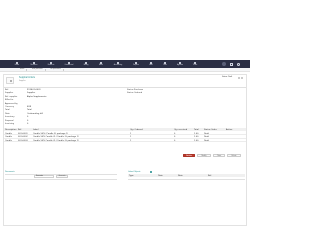 The width and height of the screenshot is (320, 250). Describe the element at coordinates (101, 64) in the screenshot. I see `nav-item-bank: Bank` at that location.